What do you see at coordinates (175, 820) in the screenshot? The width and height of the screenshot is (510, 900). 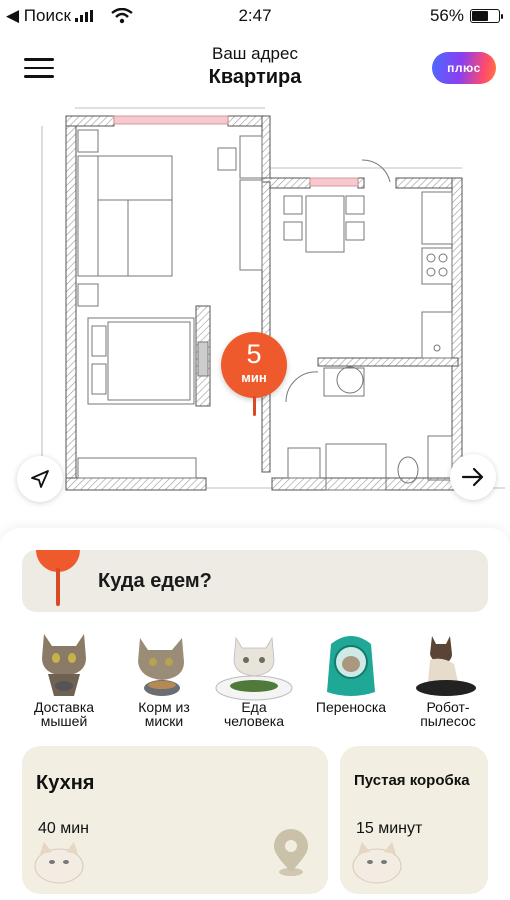 I see `destination-card-kitchen: Кухня 40 мин` at bounding box center [175, 820].